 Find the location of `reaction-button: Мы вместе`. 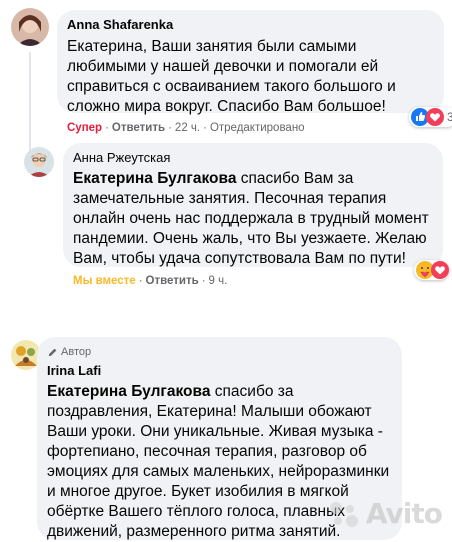

reaction-button: Мы вместе is located at coordinates (104, 281).